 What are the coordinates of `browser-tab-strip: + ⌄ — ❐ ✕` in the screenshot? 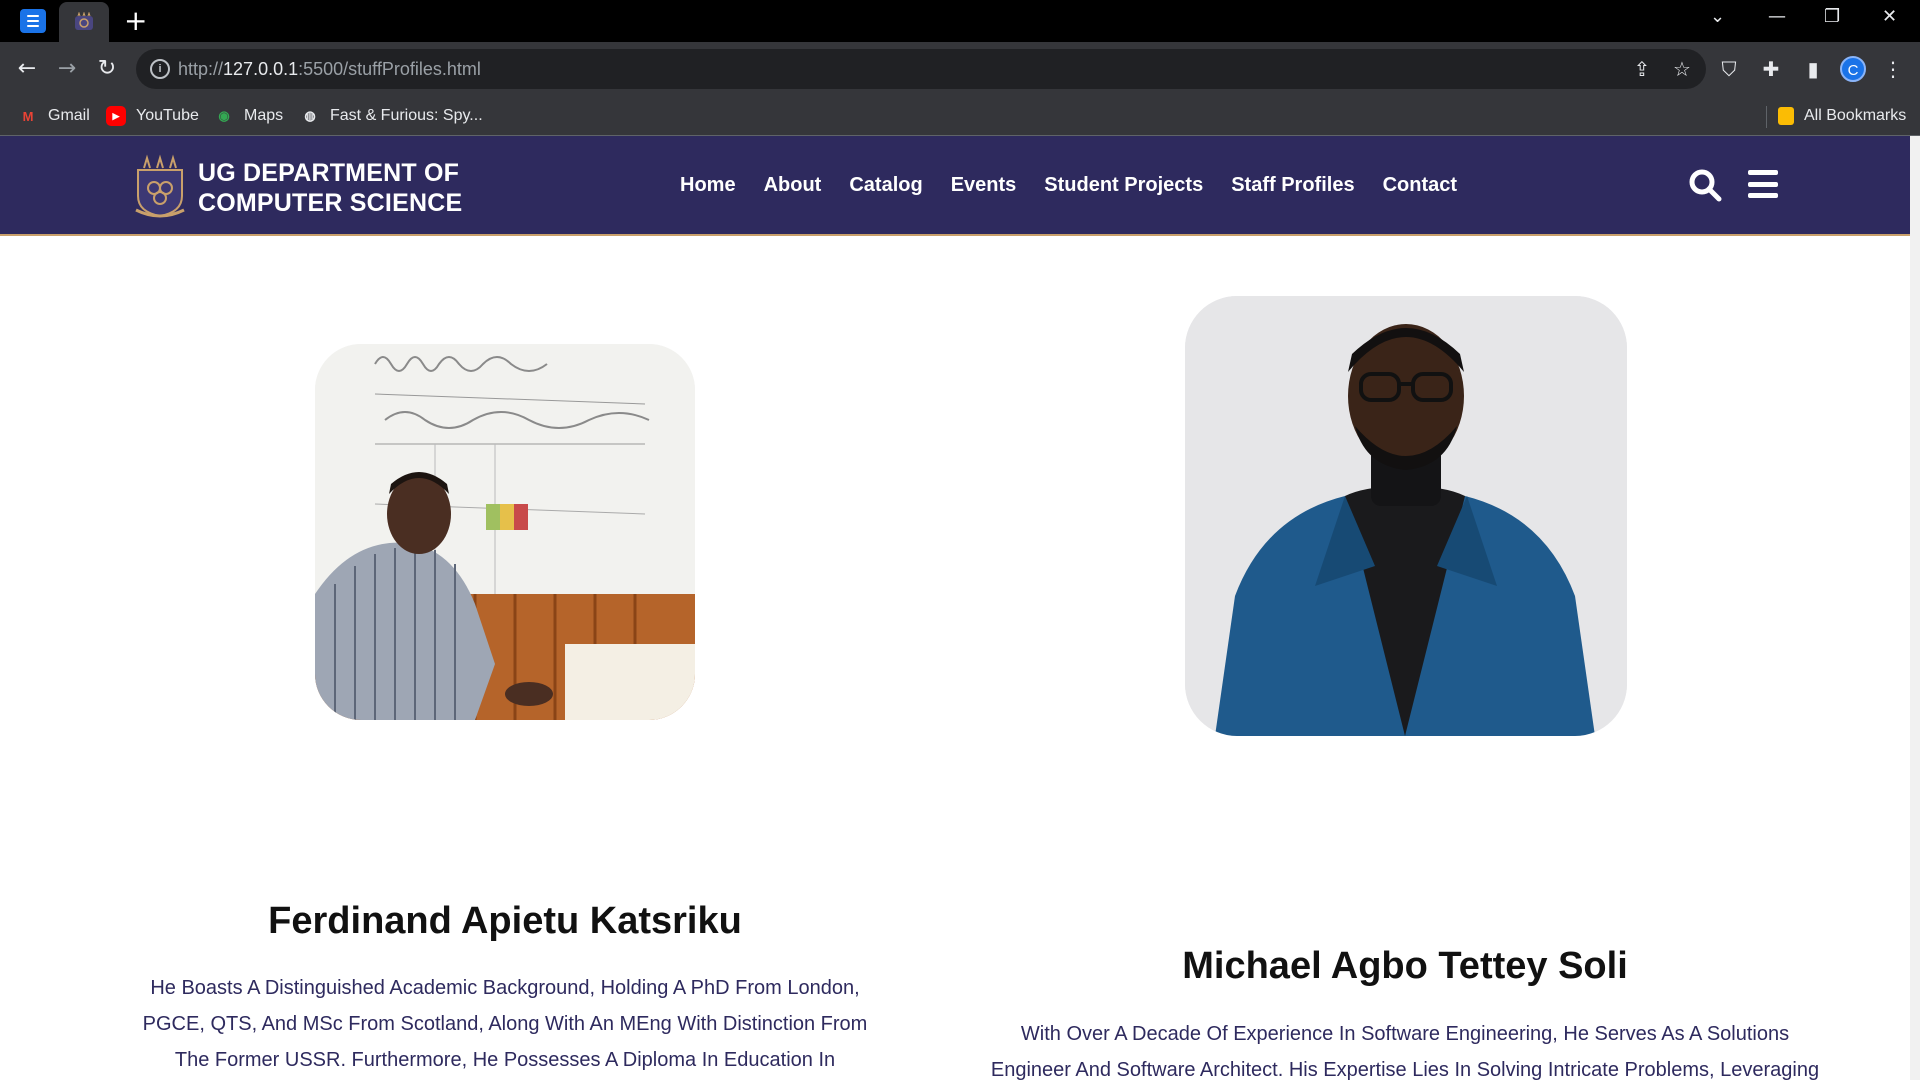 It's located at (960, 21).